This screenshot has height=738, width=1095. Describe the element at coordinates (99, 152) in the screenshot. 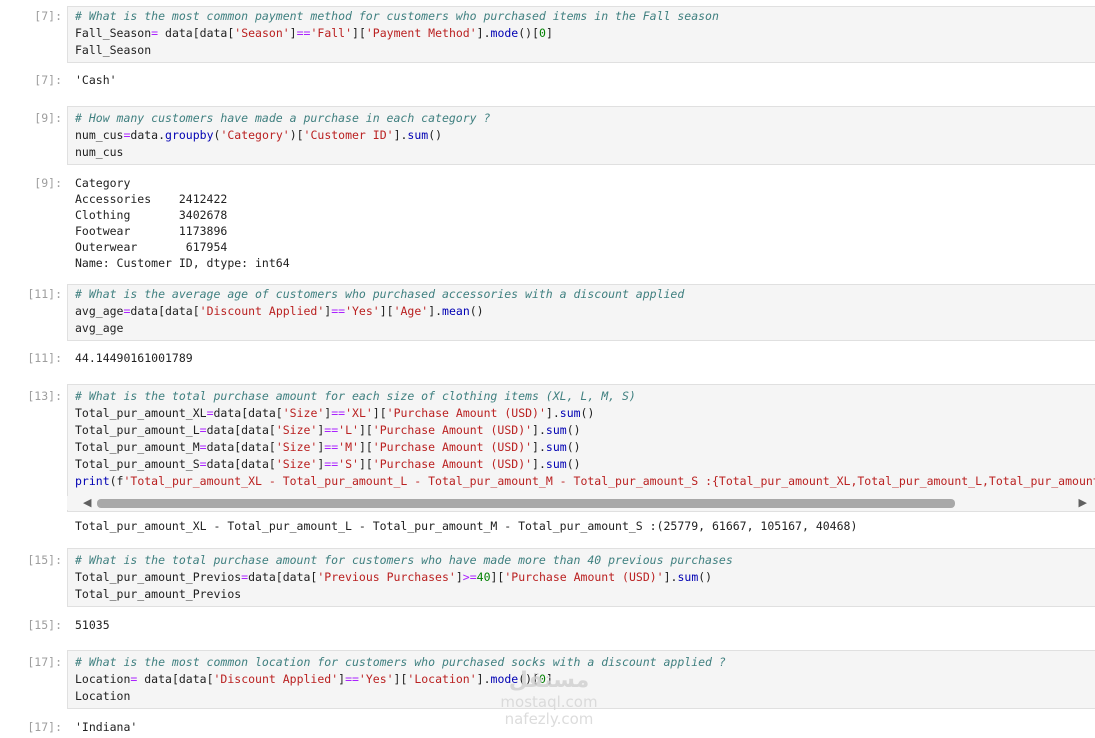

I see `code-line: num_cus` at that location.